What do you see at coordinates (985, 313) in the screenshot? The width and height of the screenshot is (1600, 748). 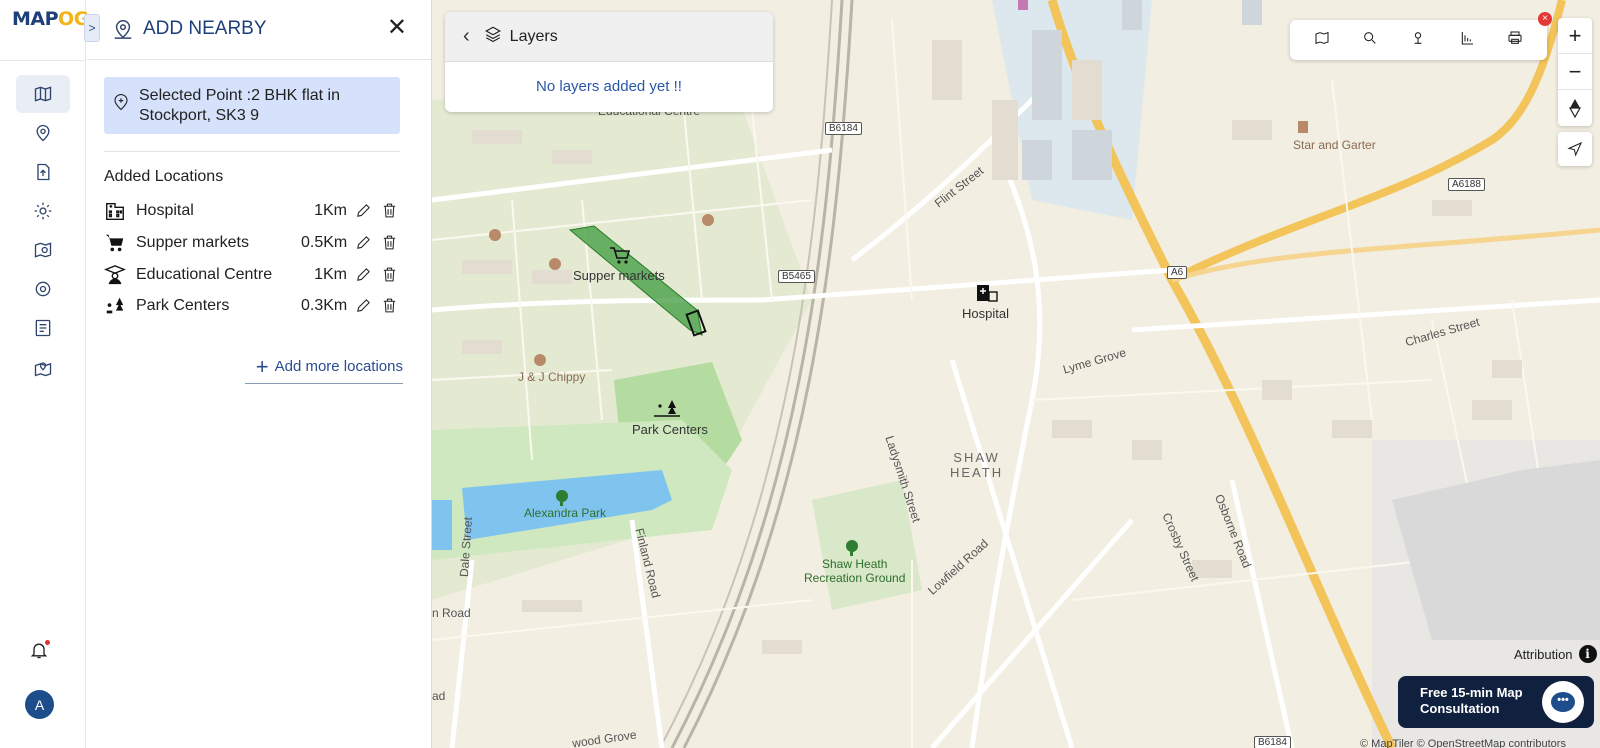 I see `map-label-hospital: Hospital` at bounding box center [985, 313].